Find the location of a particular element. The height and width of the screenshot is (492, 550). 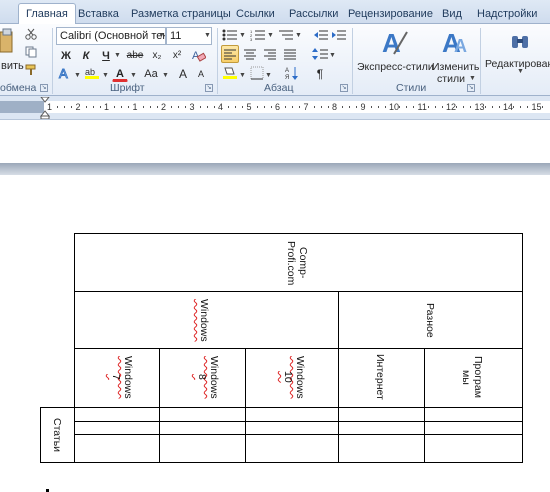

horizontal-ruler: 1211234567891011121314151617 is located at coordinates (297, 107).